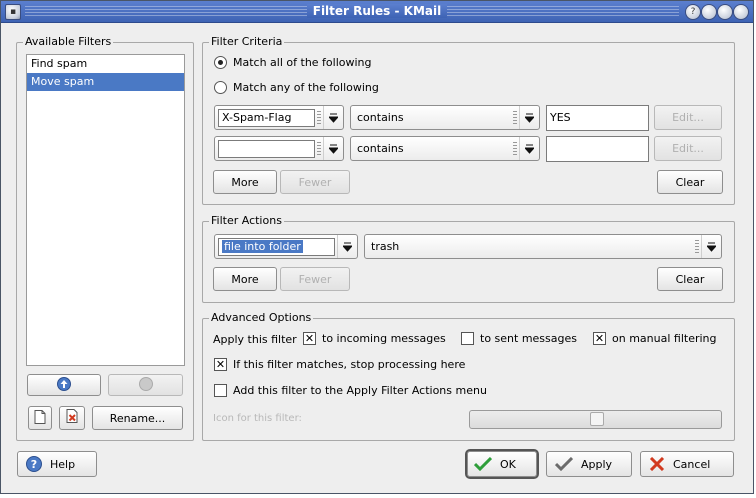  What do you see at coordinates (709, 12) in the screenshot?
I see `minimize-icon` at bounding box center [709, 12].